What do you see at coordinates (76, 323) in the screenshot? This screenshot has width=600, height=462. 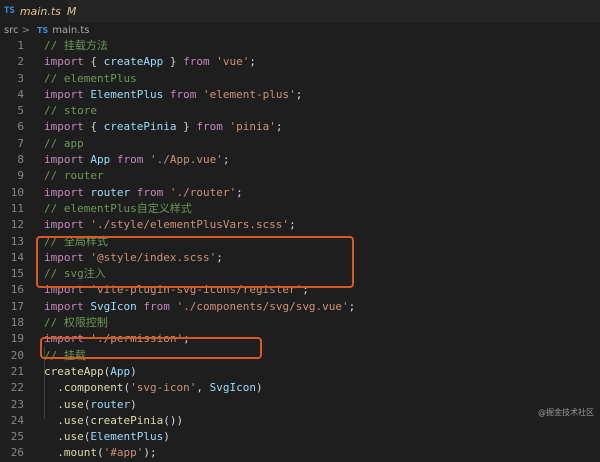 I see `code-text: // 权限控制` at bounding box center [76, 323].